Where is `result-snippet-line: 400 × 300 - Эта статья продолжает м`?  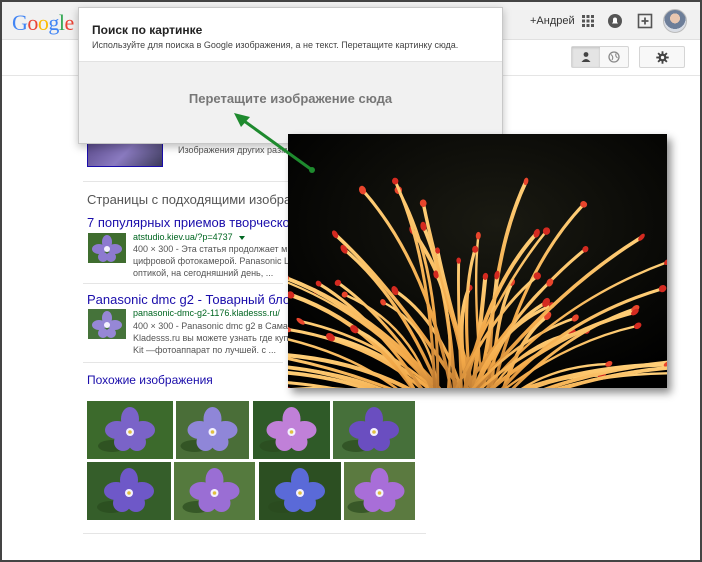
result-snippet-line: 400 × 300 - Эта статья продолжает м is located at coordinates (210, 249).